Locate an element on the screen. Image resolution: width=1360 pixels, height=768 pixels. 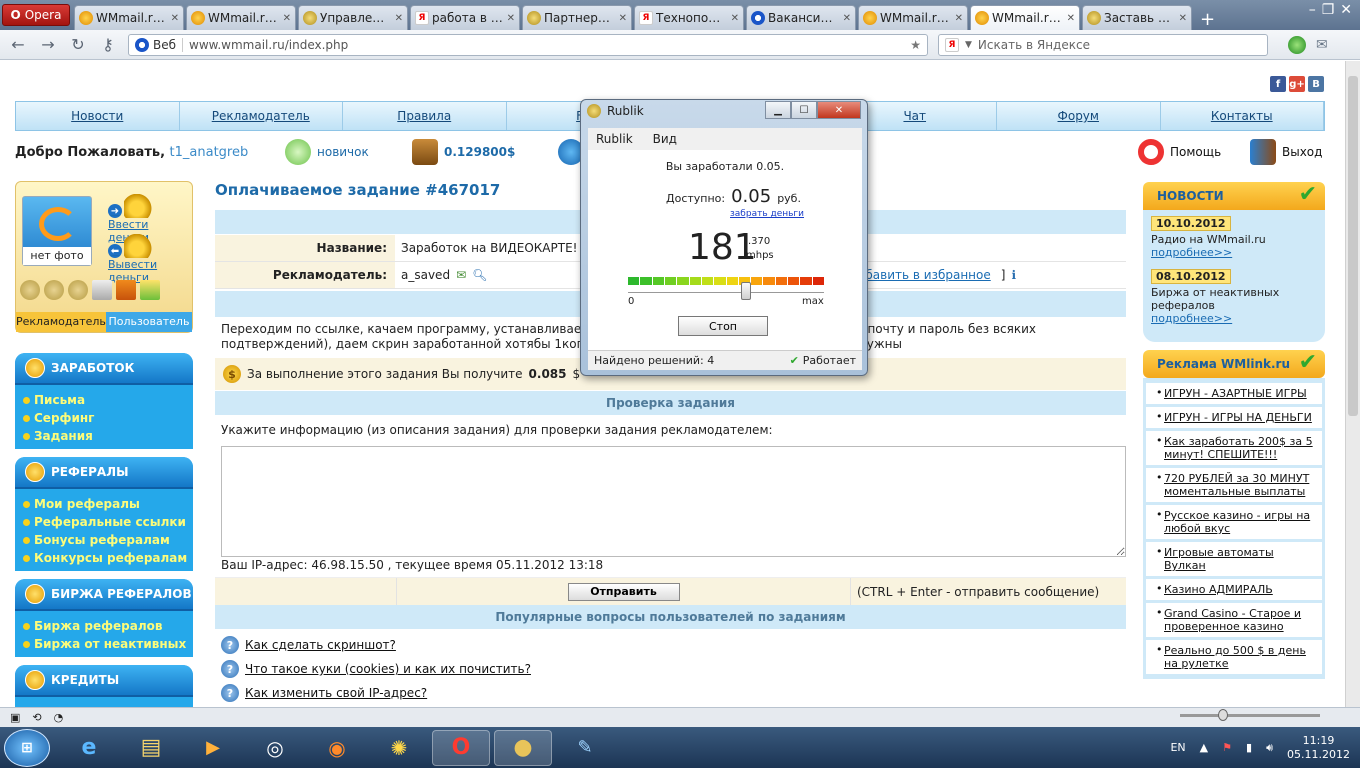
address-field: Веб www.wmmail.ru/index.php ★ is located at coordinates (528, 44).